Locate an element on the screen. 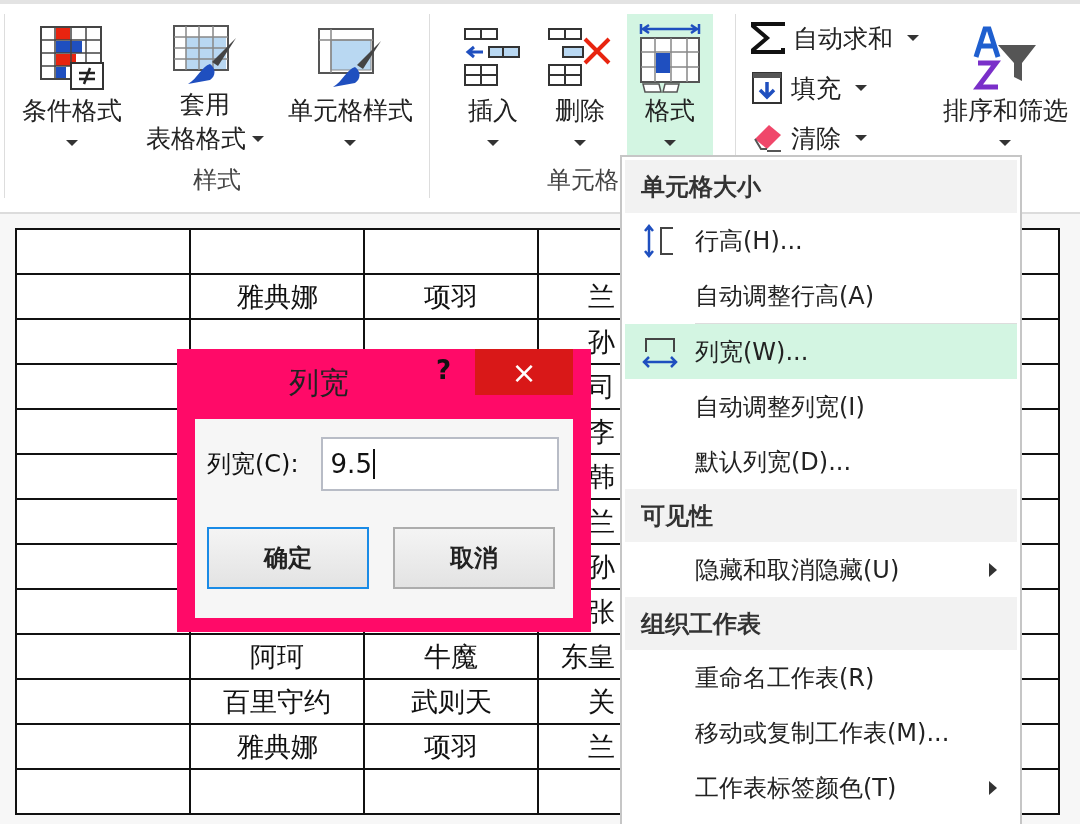 This screenshot has height=824, width=1080. table-cell: 武则天 is located at coordinates (451, 701).